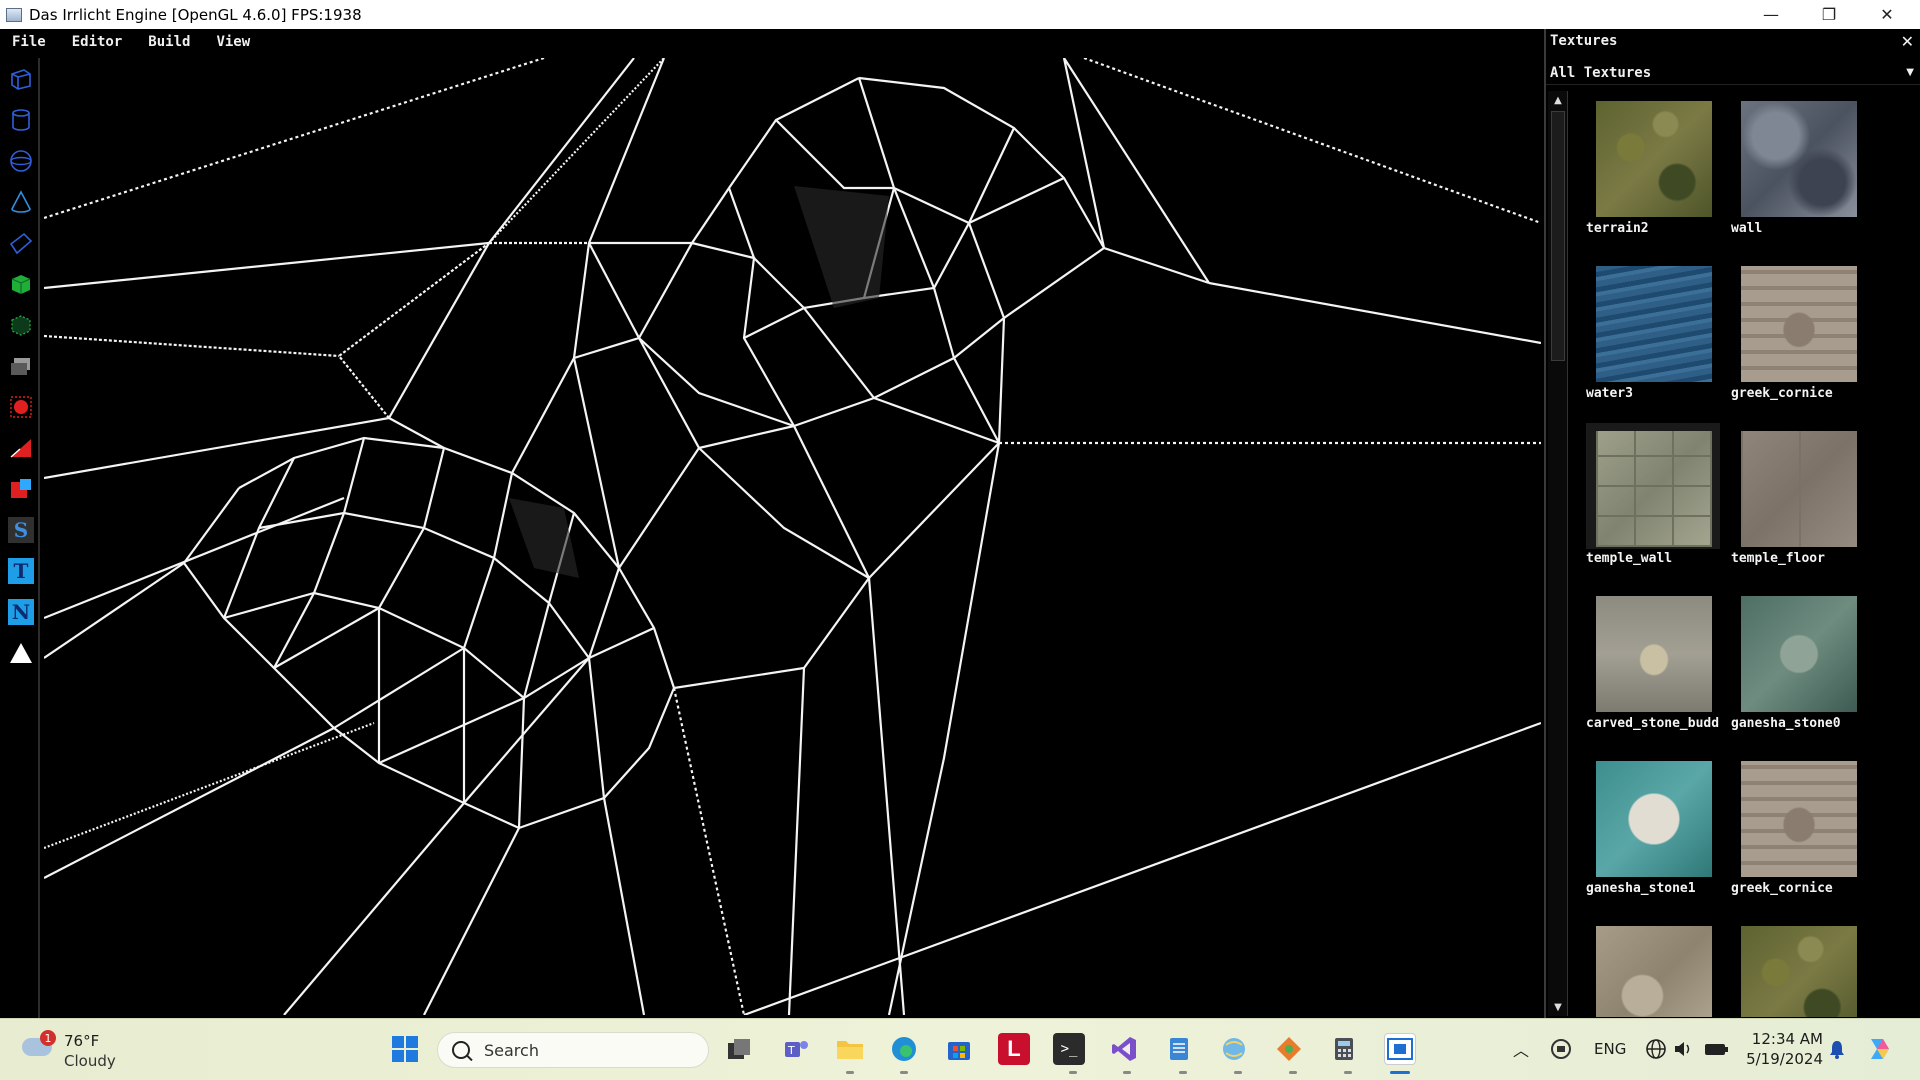  What do you see at coordinates (1907, 41) in the screenshot?
I see `panel-close-icon: ✕` at bounding box center [1907, 41].